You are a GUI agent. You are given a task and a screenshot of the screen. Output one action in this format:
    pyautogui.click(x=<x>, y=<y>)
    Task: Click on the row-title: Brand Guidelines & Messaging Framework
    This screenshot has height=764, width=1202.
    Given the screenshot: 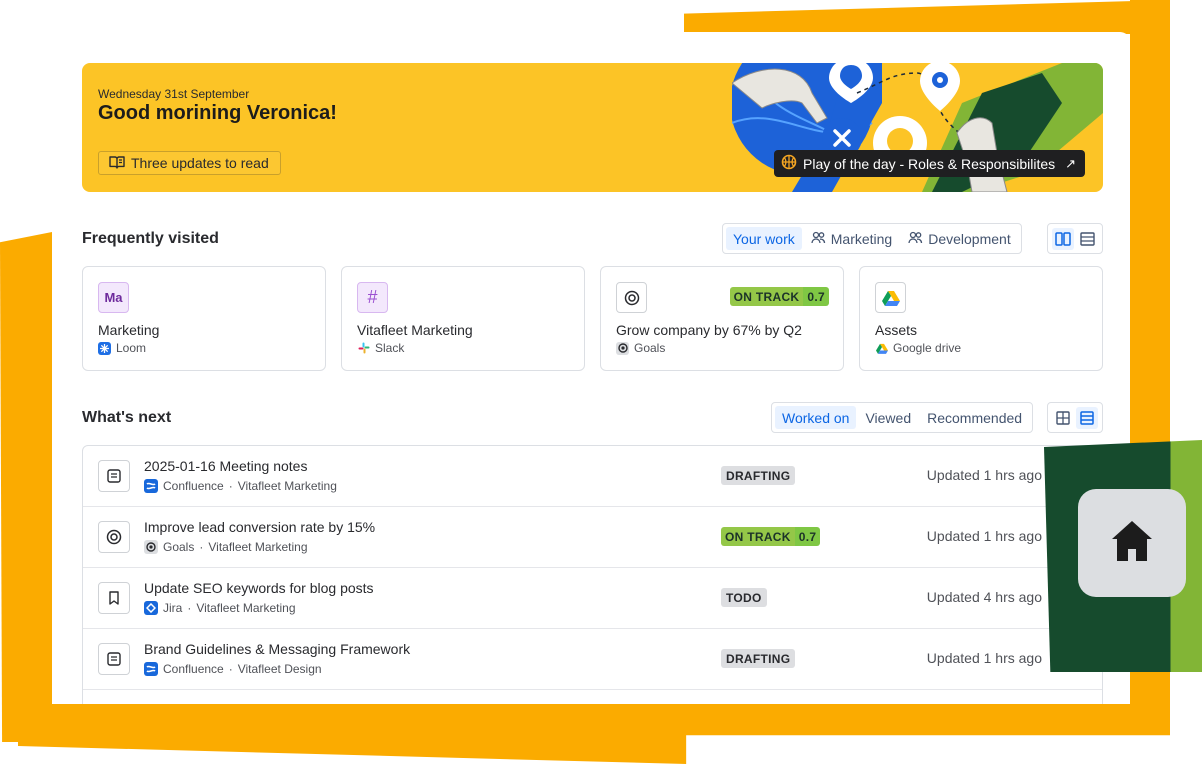 What is the action you would take?
    pyautogui.click(x=277, y=649)
    